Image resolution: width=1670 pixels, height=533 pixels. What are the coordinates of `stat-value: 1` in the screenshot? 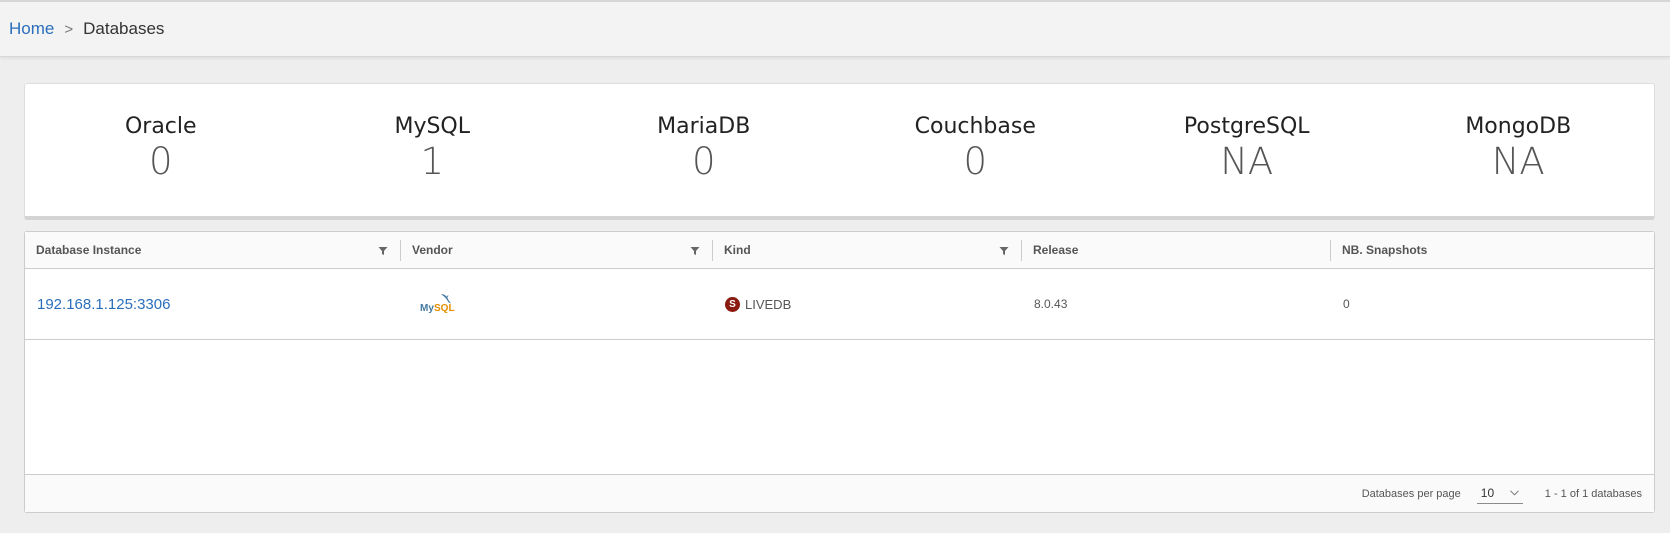 It's located at (432, 161).